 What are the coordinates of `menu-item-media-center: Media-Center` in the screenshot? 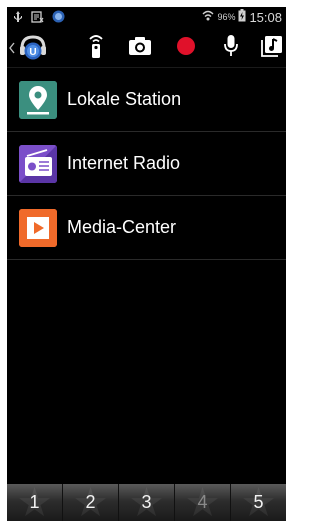 It's located at (146, 228).